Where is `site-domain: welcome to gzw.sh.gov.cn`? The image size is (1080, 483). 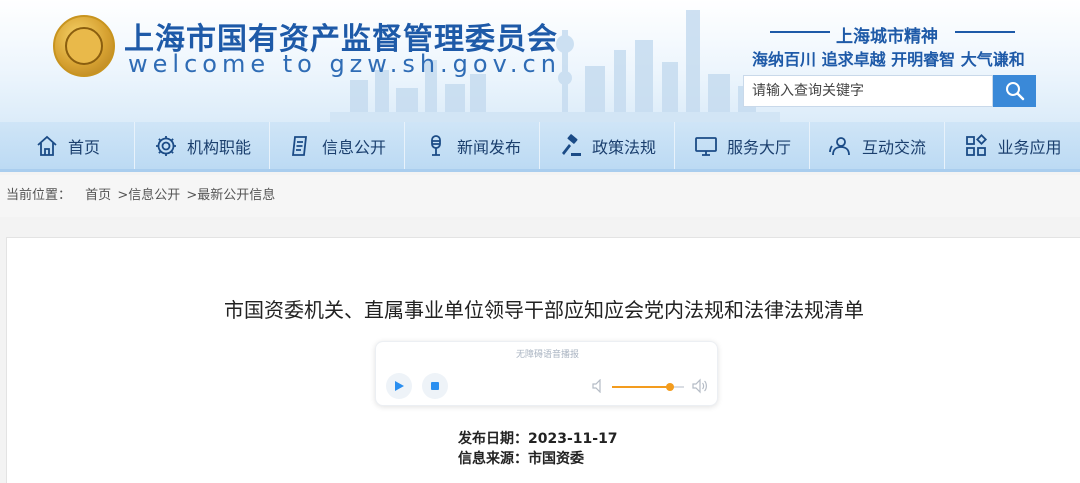 site-domain: welcome to gzw.sh.gov.cn is located at coordinates (344, 64).